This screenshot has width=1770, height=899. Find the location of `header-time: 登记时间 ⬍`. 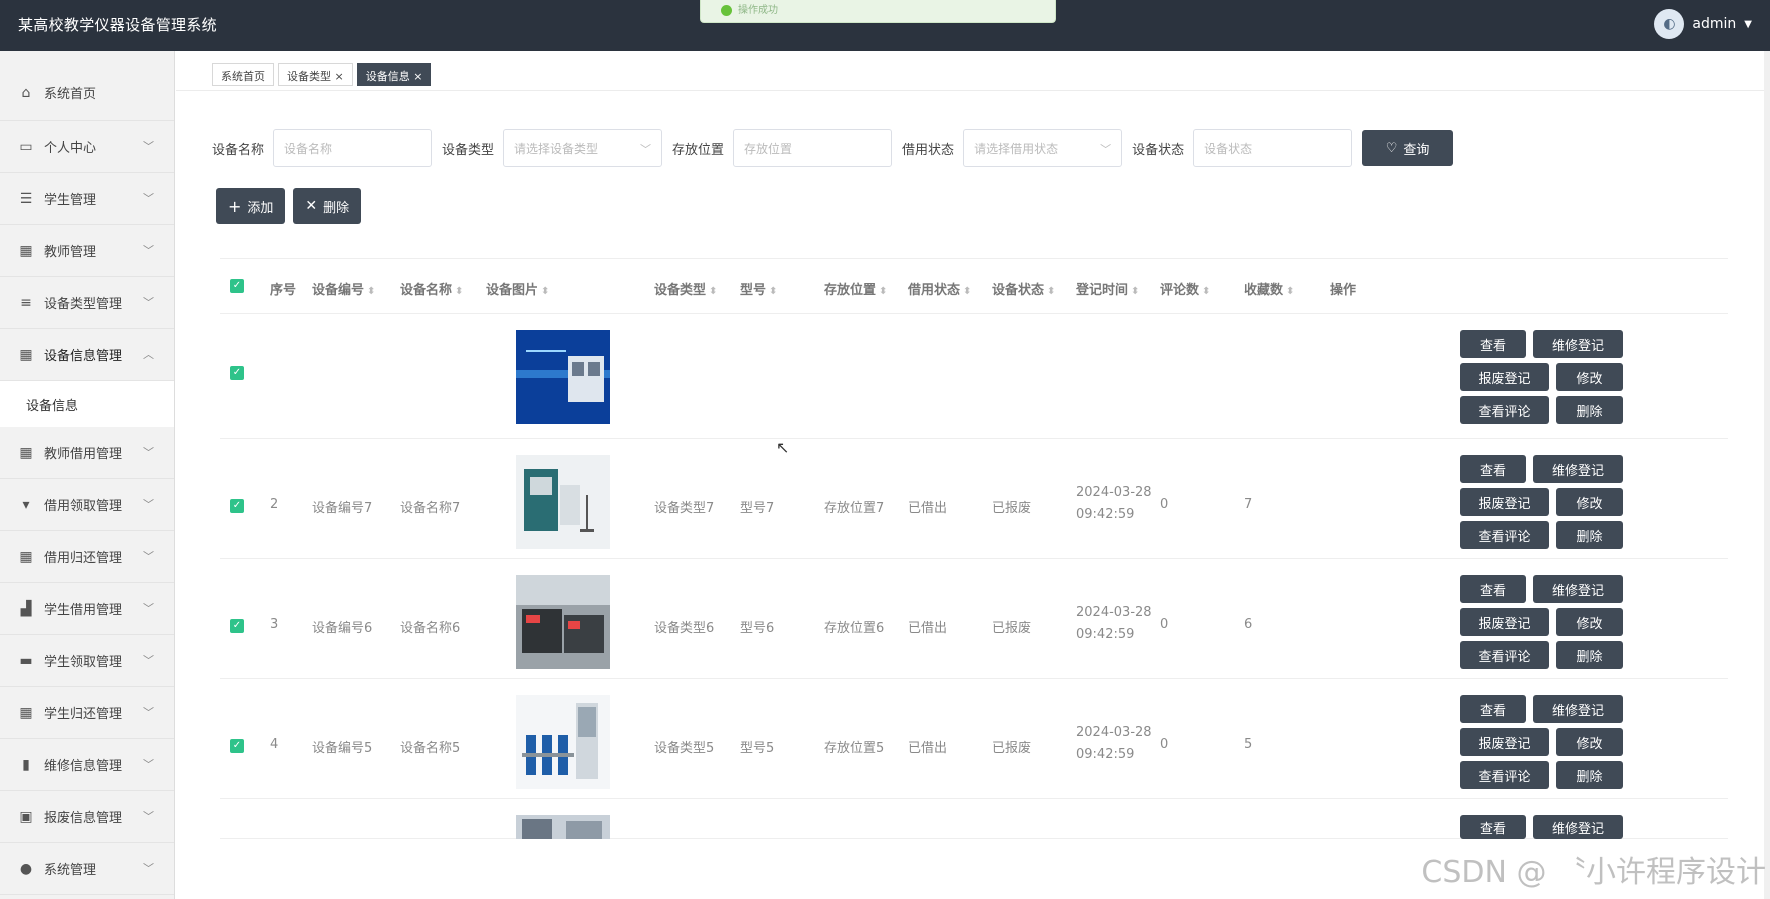

header-time: 登记时间 ⬍ is located at coordinates (1107, 288).